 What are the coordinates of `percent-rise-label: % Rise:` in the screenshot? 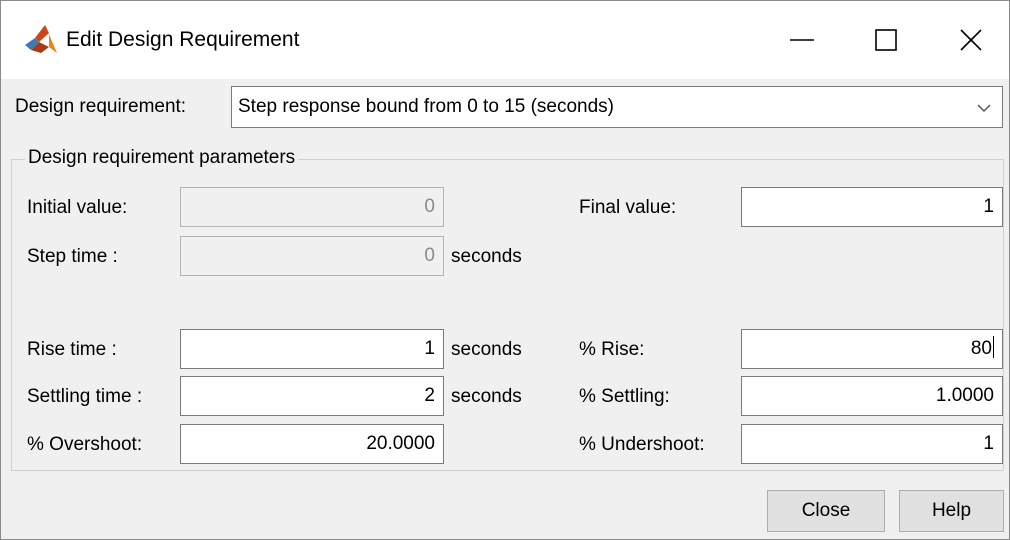 It's located at (612, 349).